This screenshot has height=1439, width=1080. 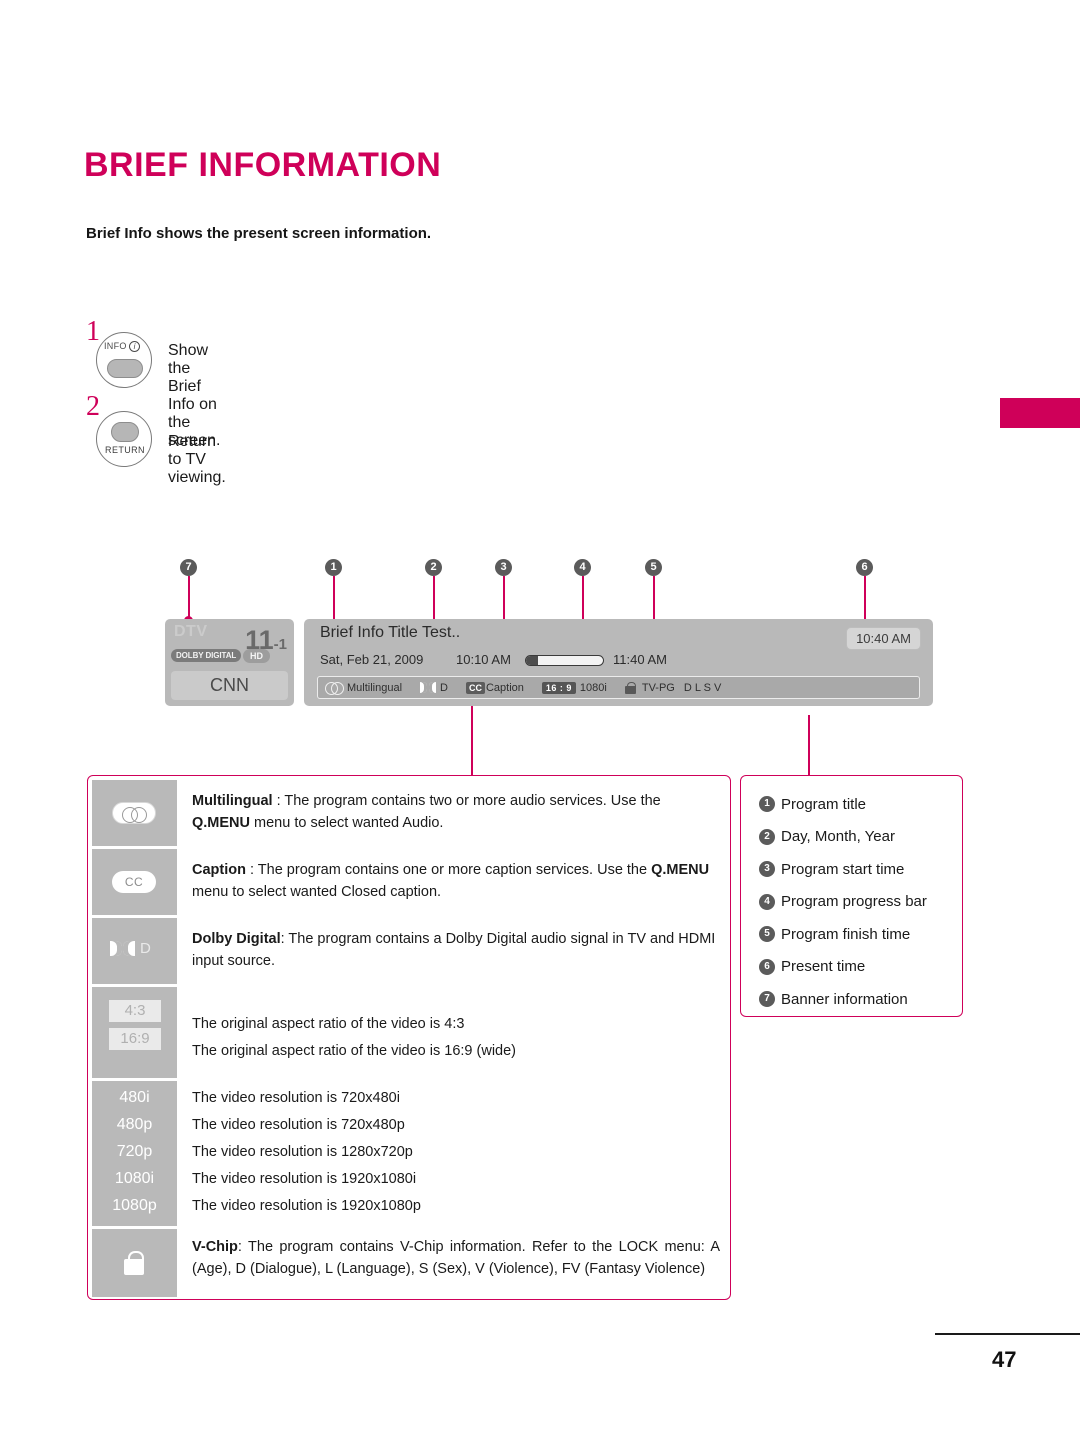 What do you see at coordinates (809, 746) in the screenshot?
I see `connector-line-right-panel` at bounding box center [809, 746].